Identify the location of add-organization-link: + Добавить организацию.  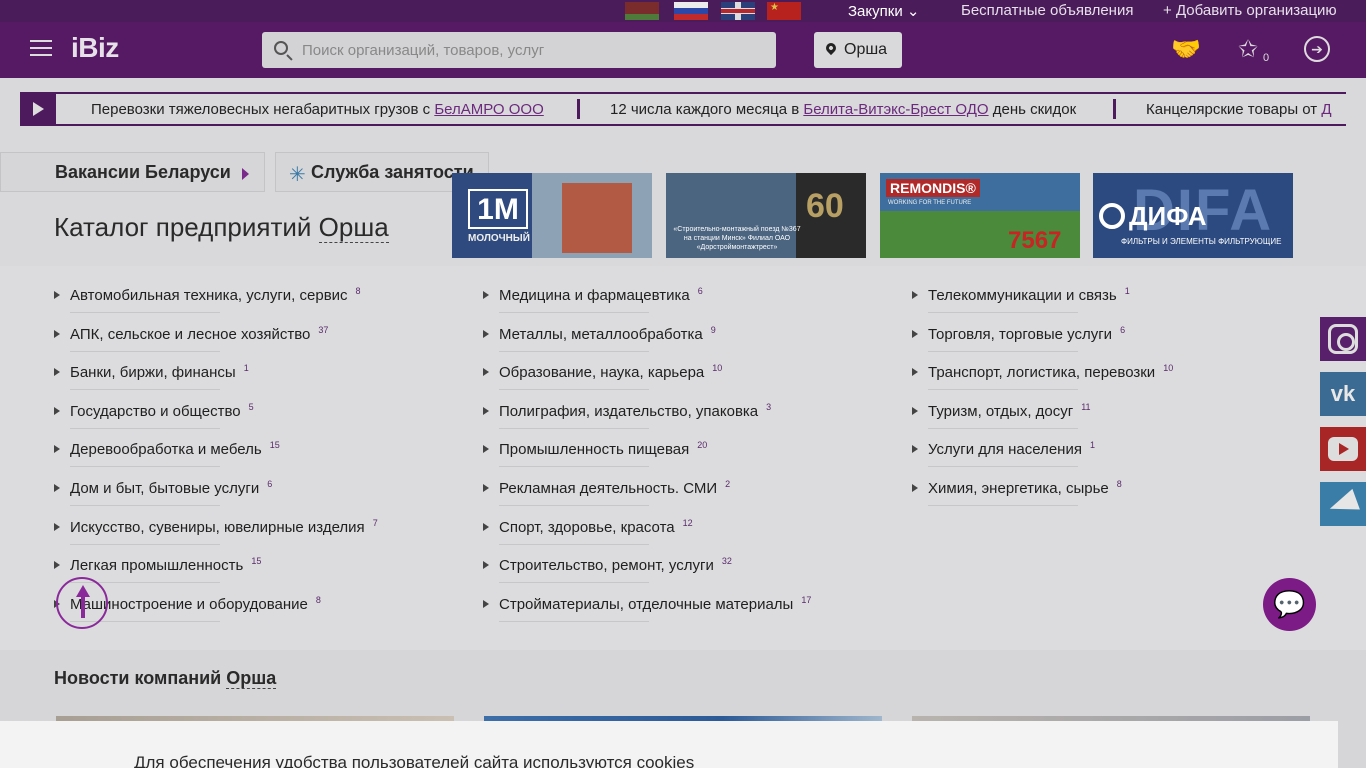
(1250, 10).